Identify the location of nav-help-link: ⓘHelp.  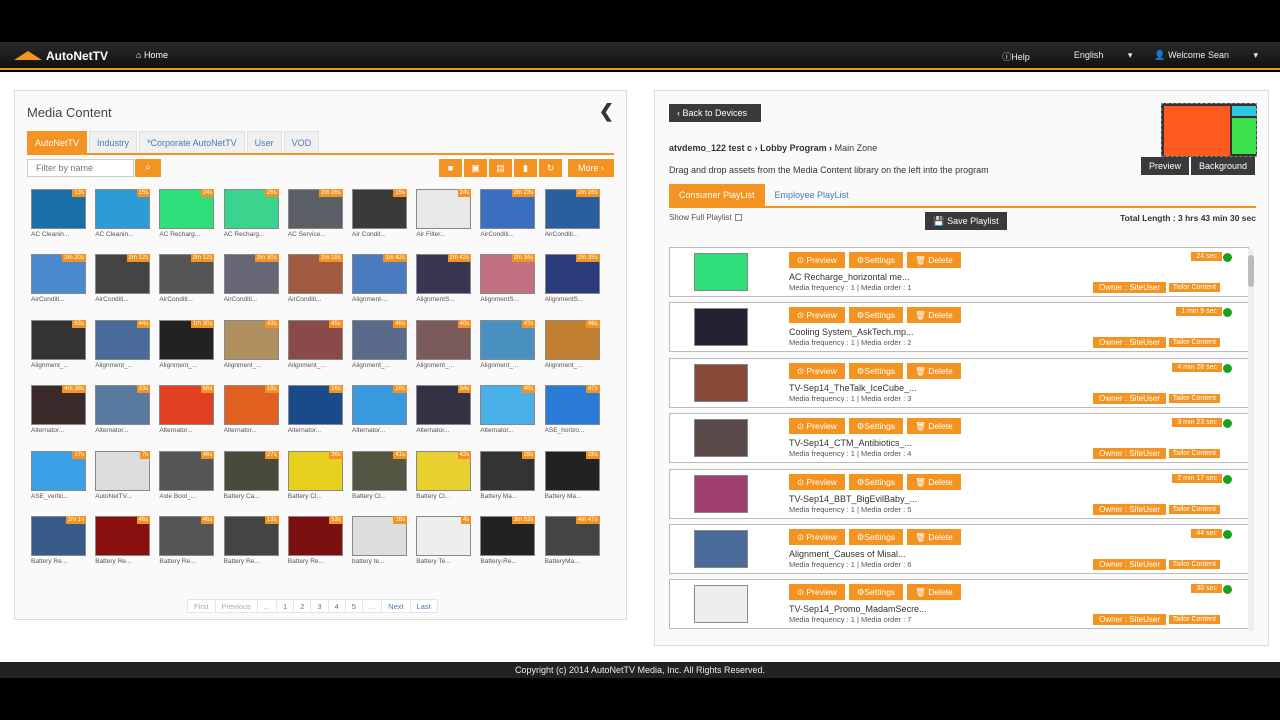
(1027, 56).